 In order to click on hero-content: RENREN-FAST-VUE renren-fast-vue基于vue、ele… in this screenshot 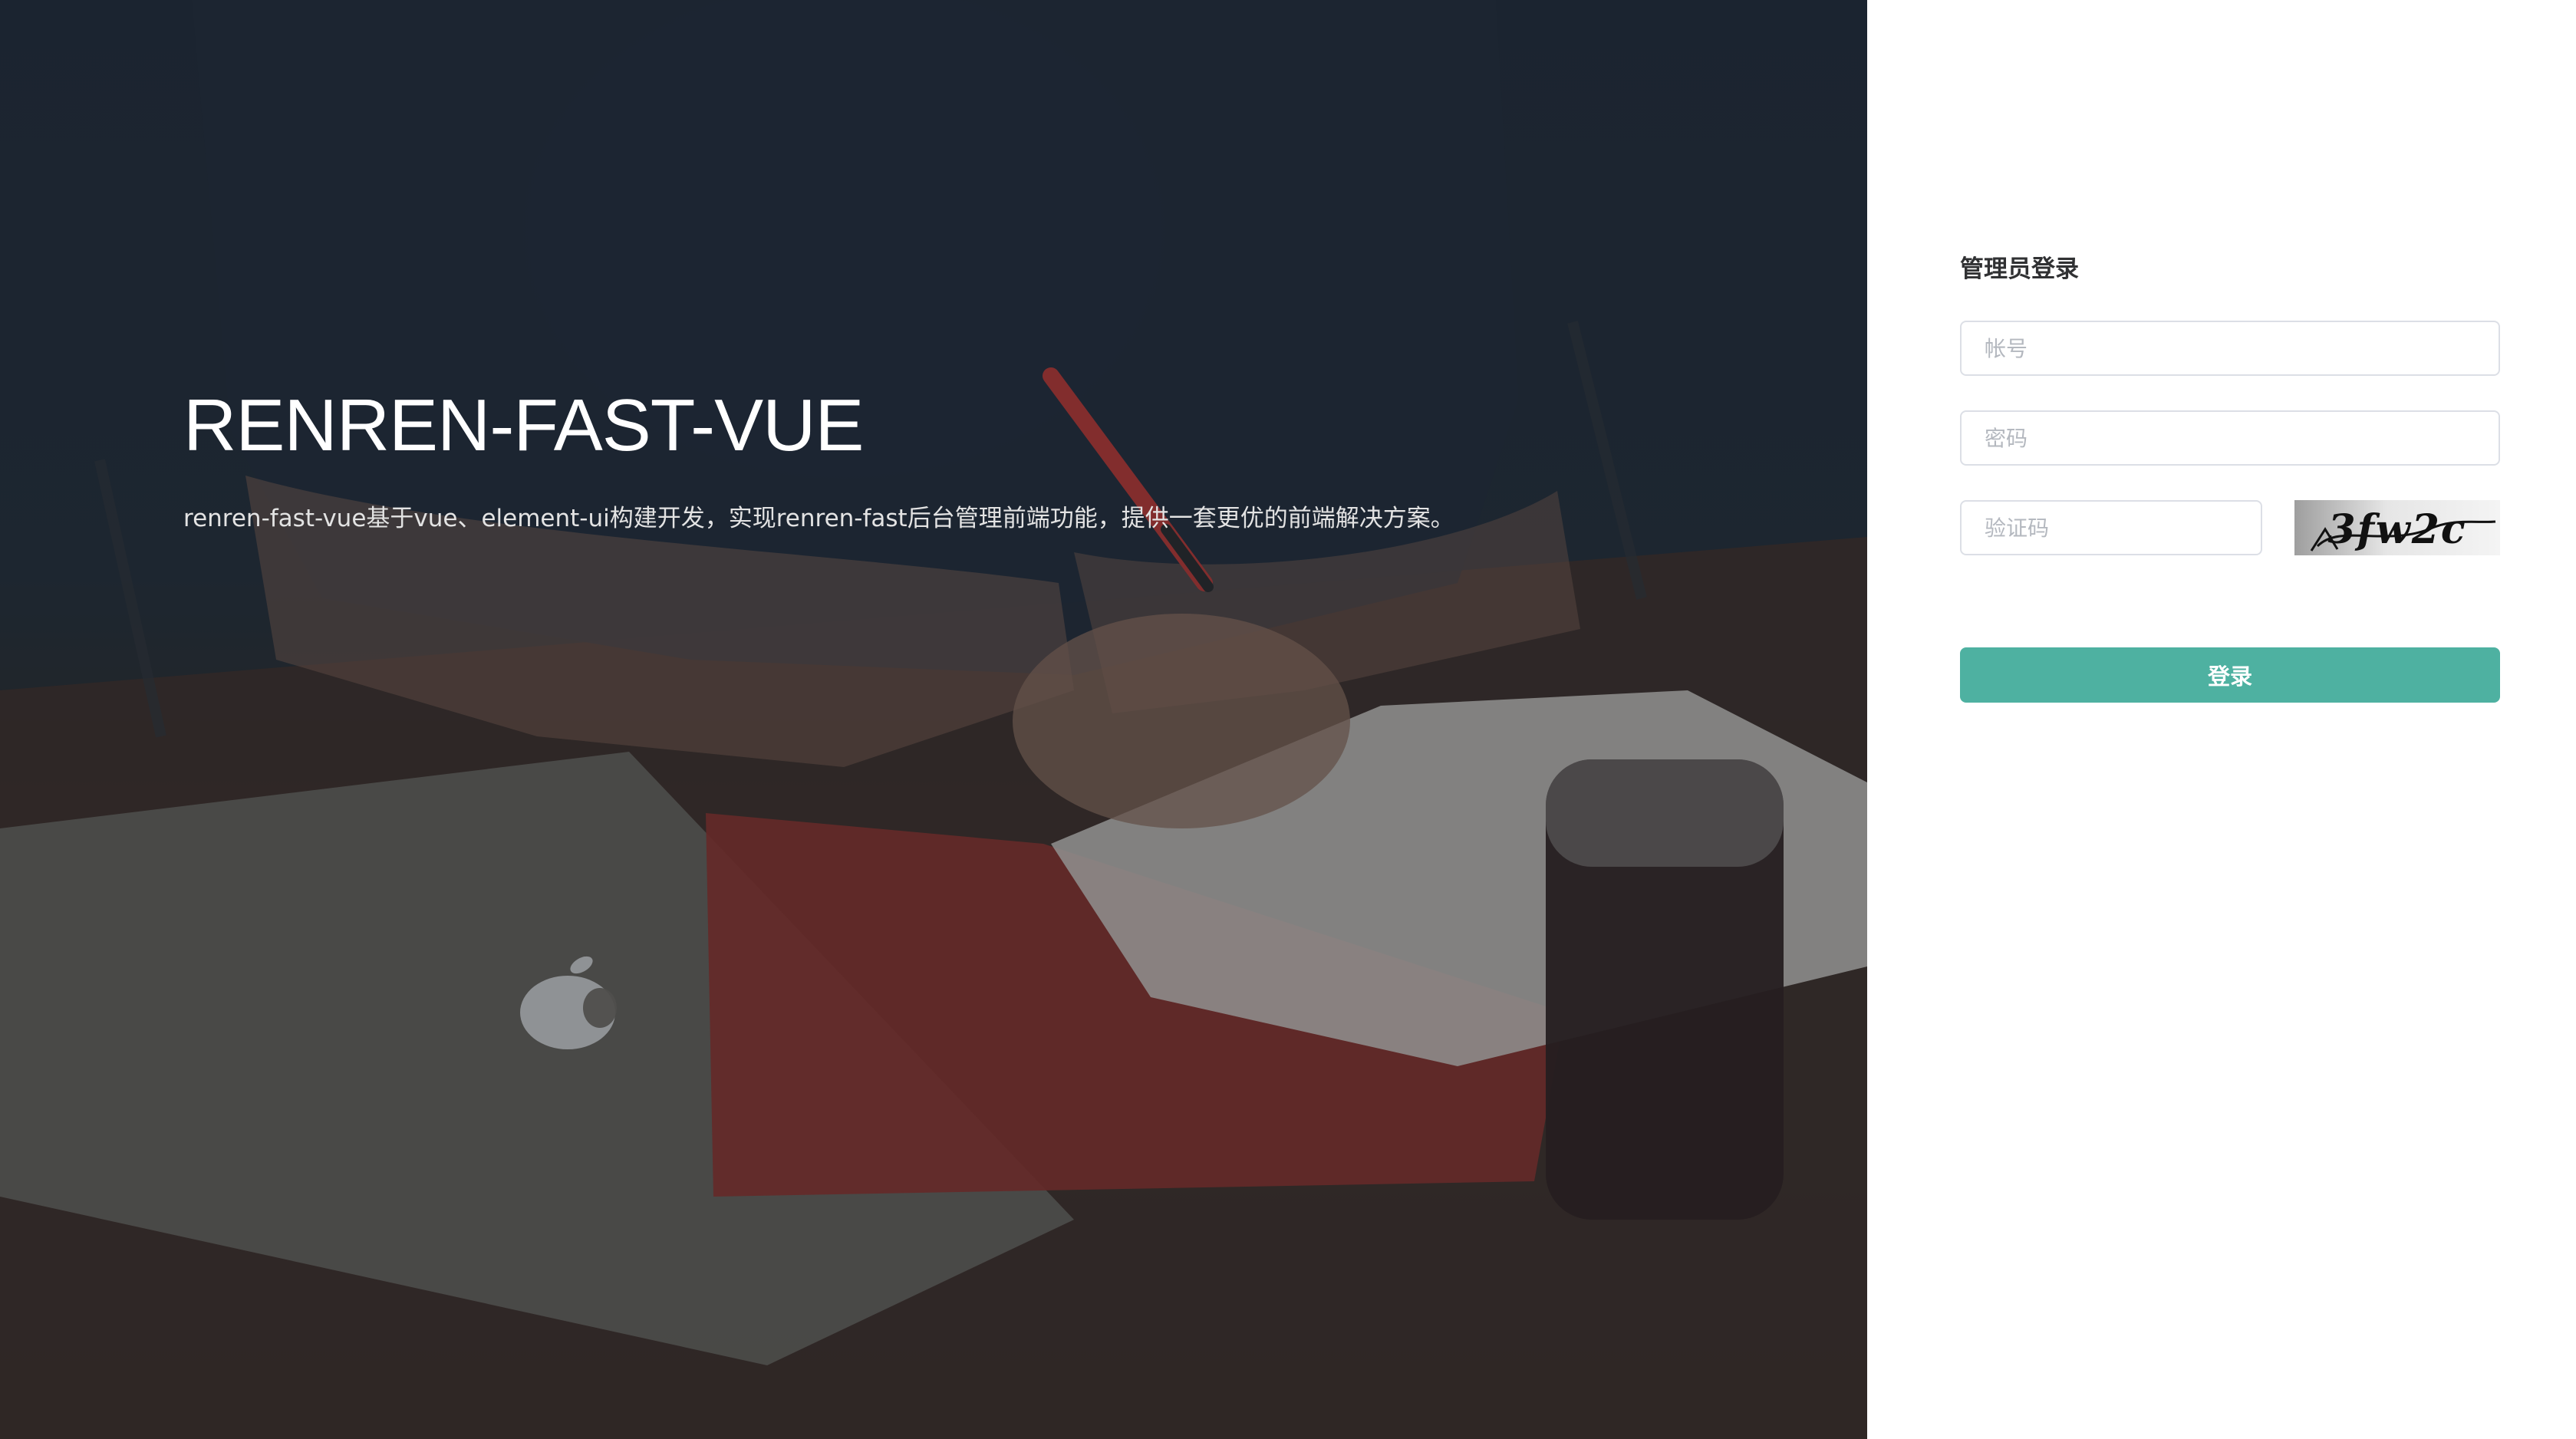, I will do `click(912, 456)`.